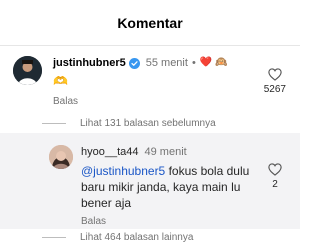 This screenshot has height=243, width=320. What do you see at coordinates (110, 152) in the screenshot?
I see `reply-username: hyoo__ta44` at bounding box center [110, 152].